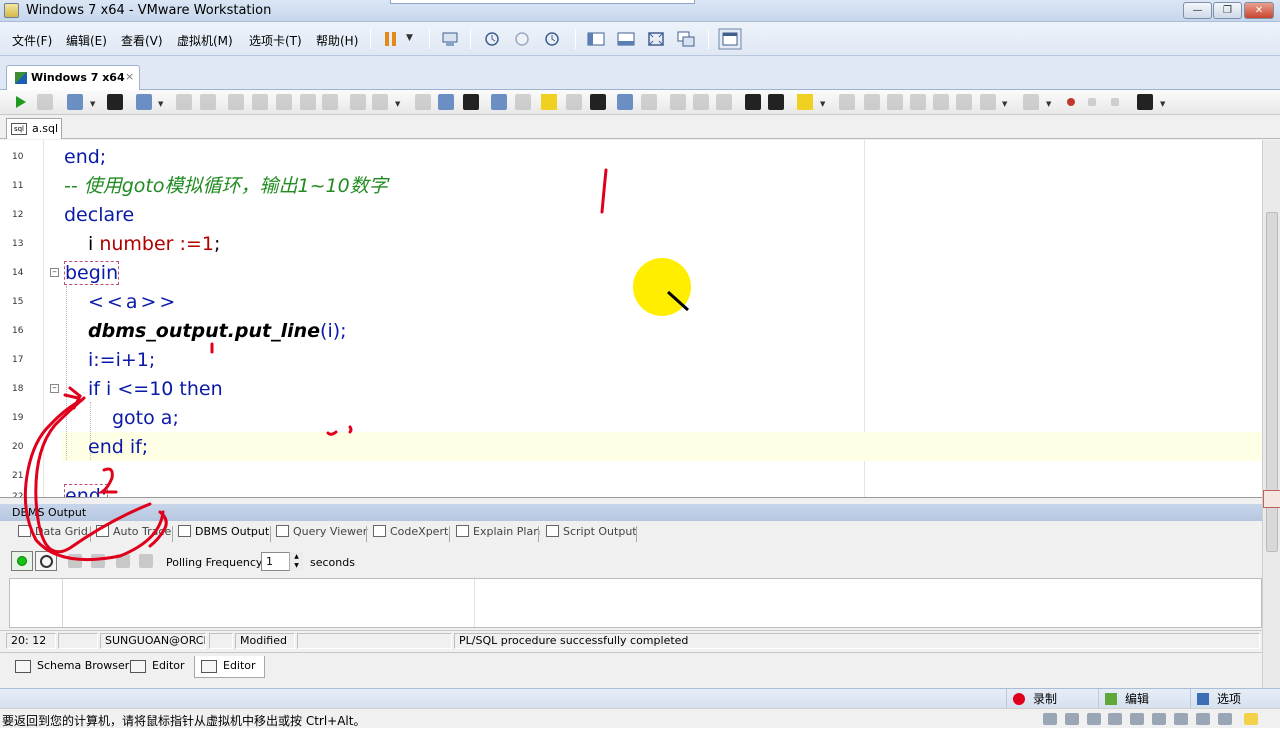  Describe the element at coordinates (410, 535) in the screenshot. I see `tab-codexpert: CodeXpert` at that location.